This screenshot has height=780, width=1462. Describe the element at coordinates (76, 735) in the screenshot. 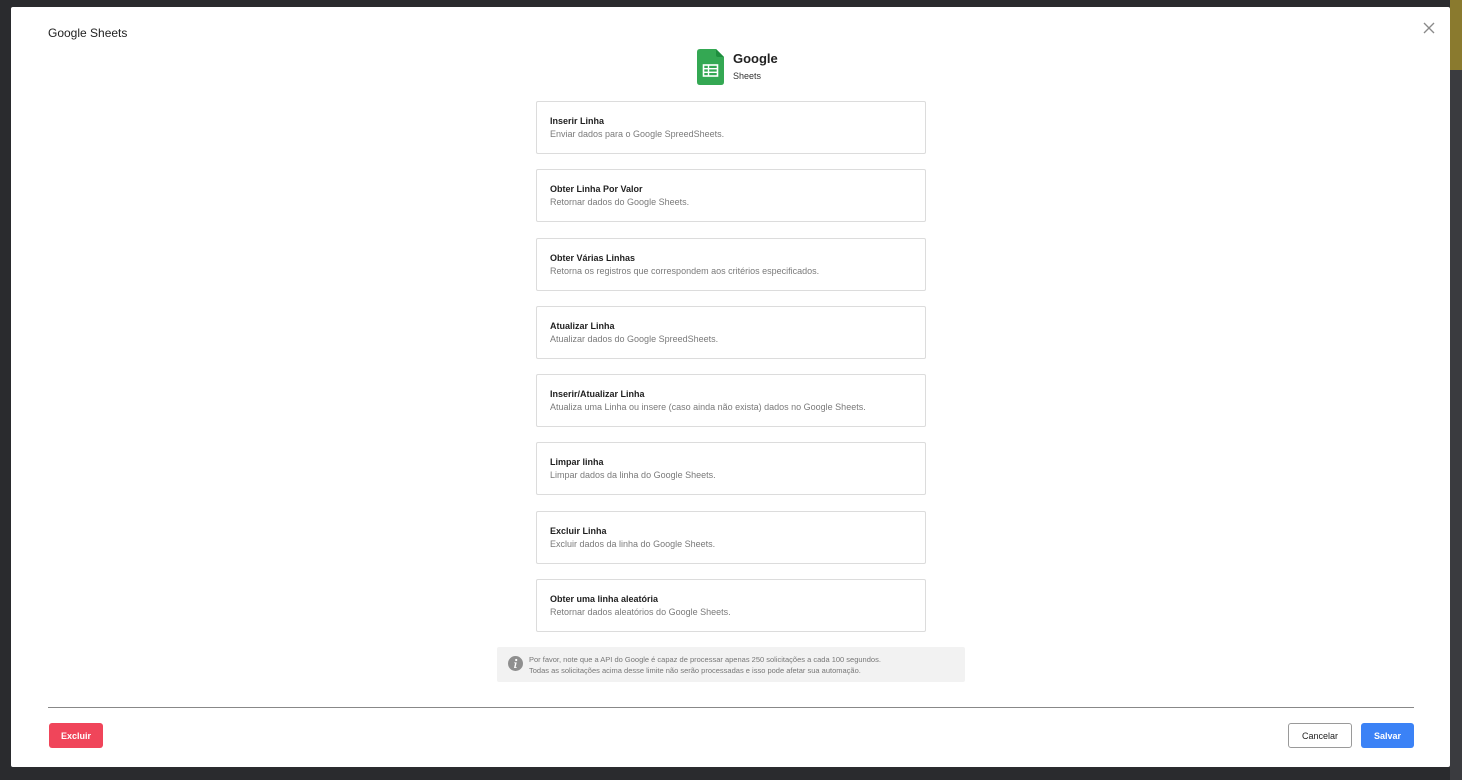

I see `delete-button: Excluir` at that location.